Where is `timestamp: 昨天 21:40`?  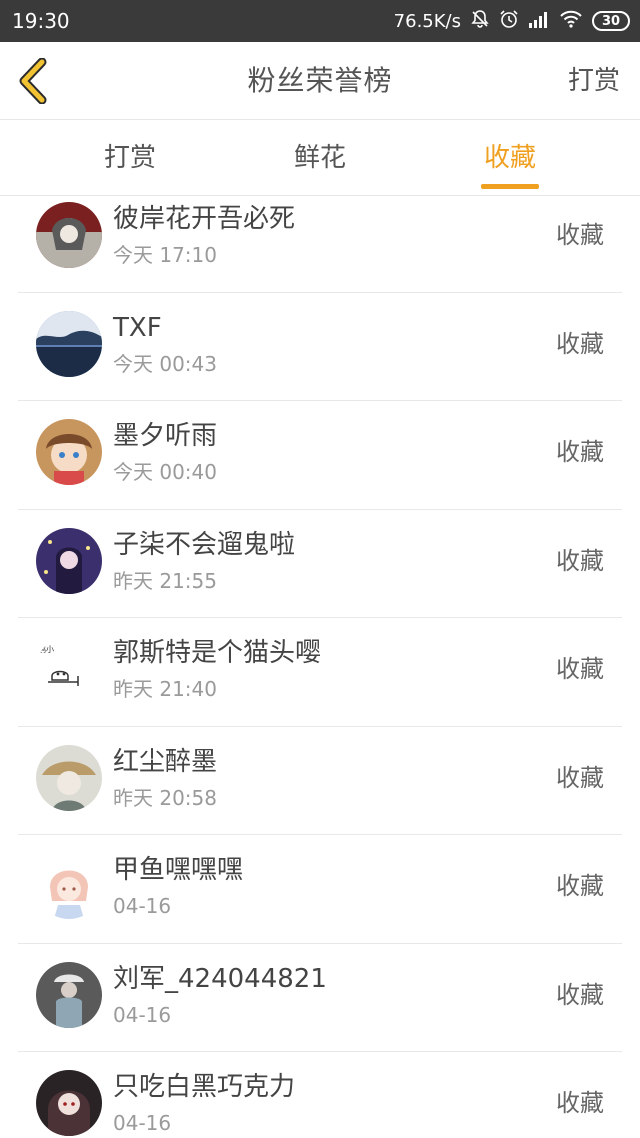 timestamp: 昨天 21:40 is located at coordinates (165, 689).